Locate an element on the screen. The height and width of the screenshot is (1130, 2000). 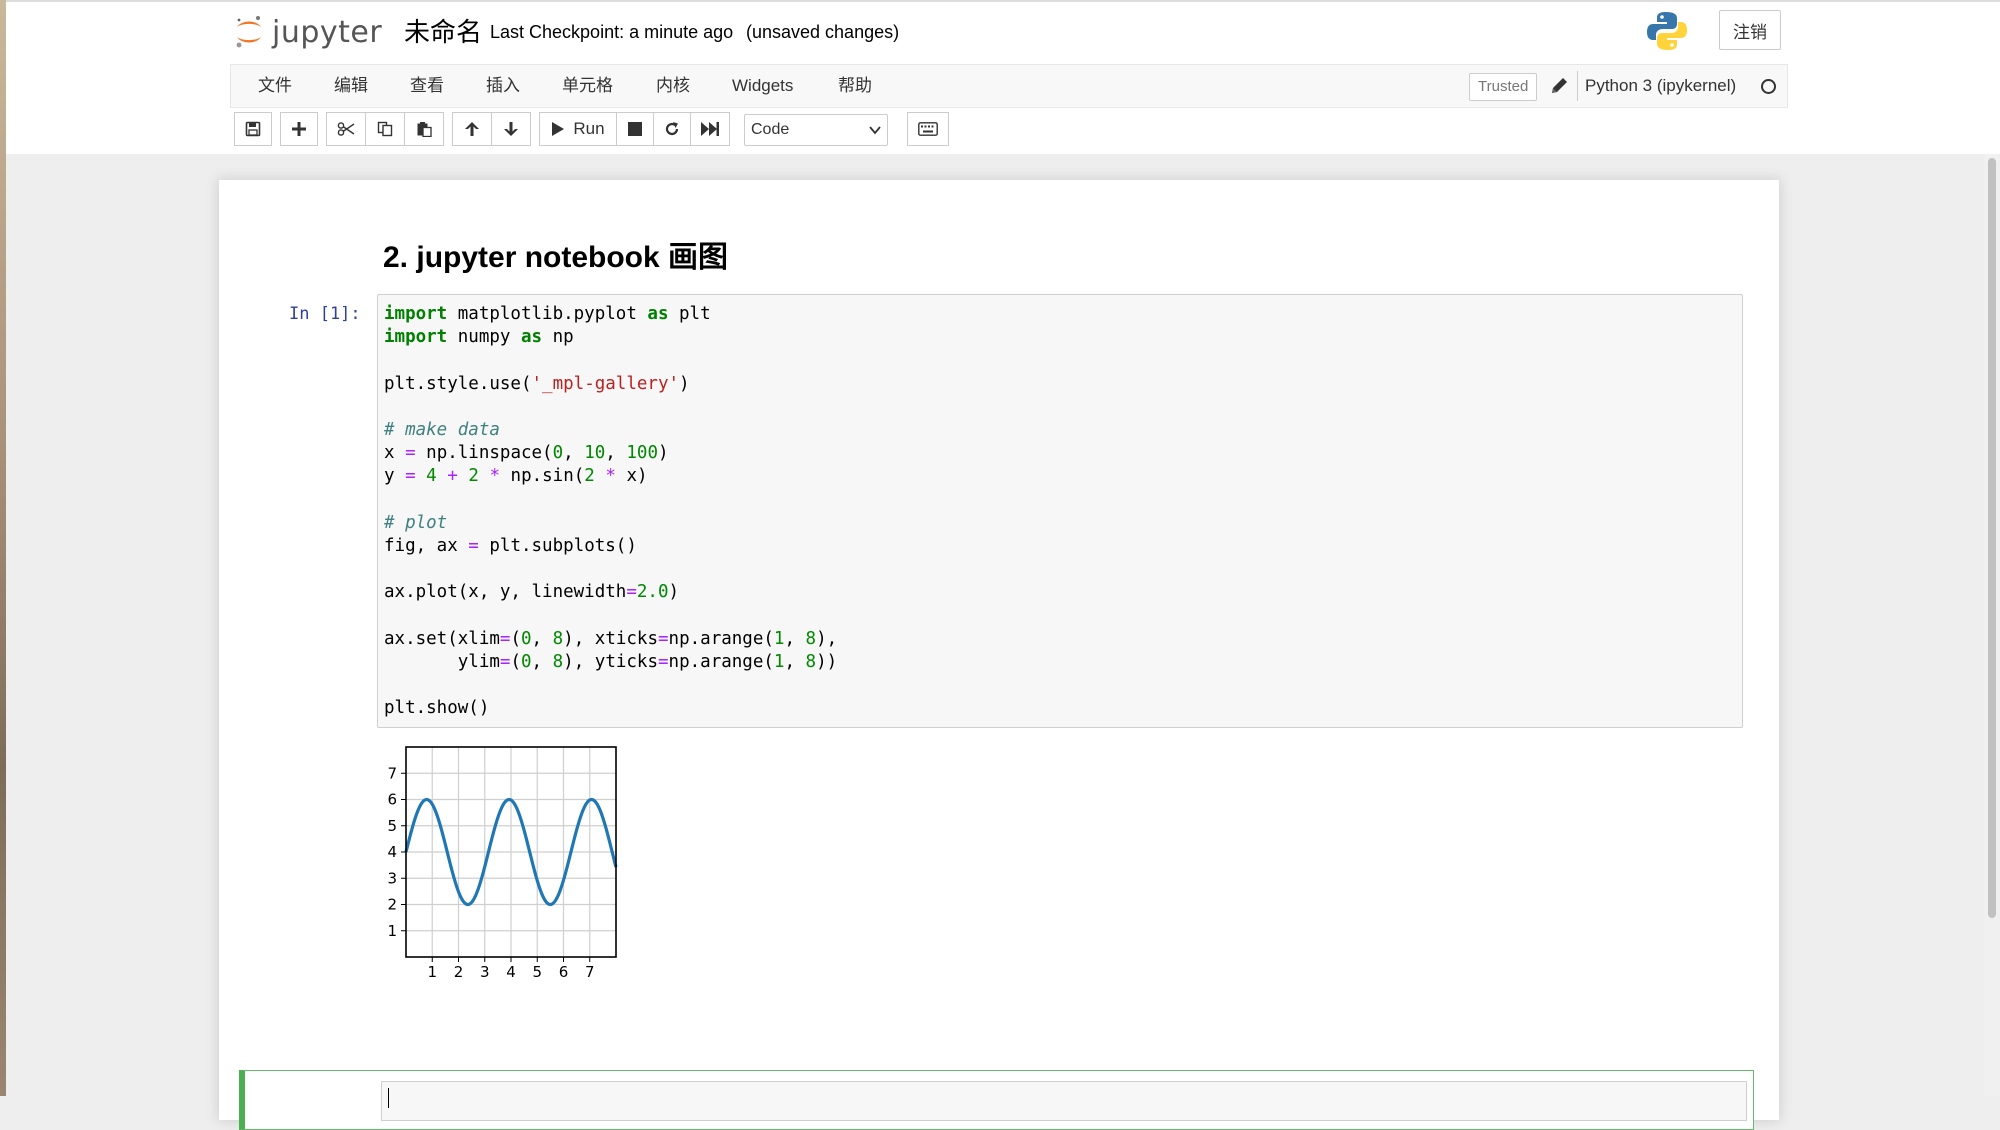
y-tick-label: 1 is located at coordinates (392, 931).